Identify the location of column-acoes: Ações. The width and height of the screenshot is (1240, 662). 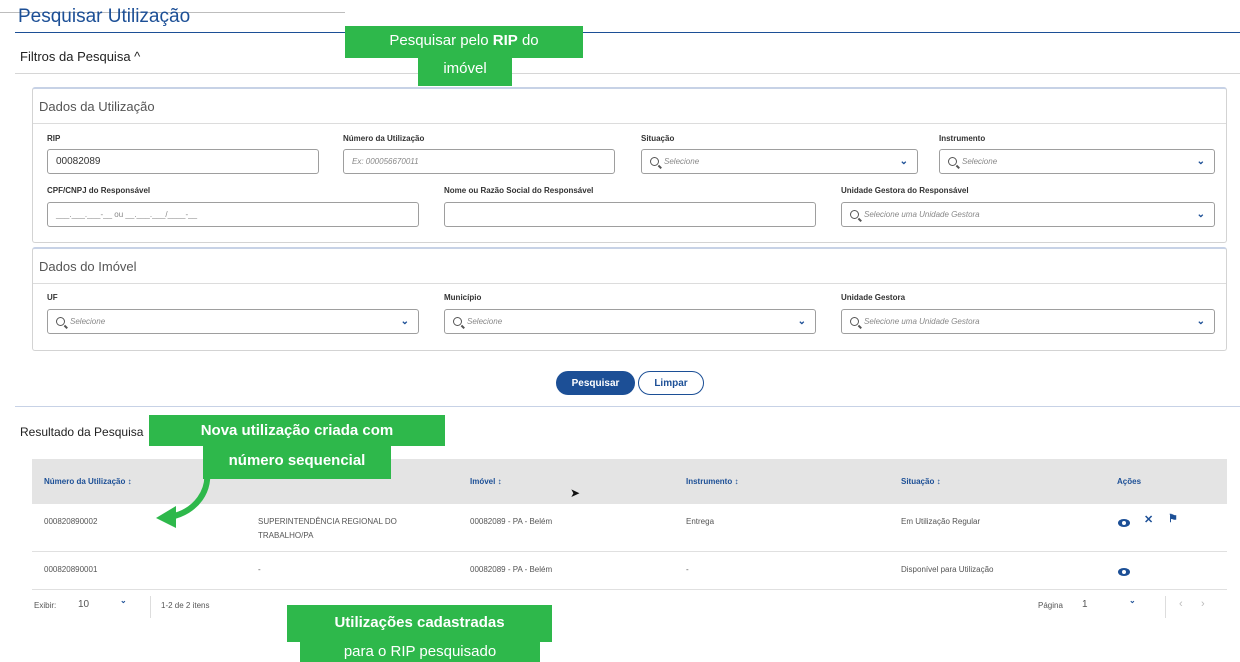
(1129, 481).